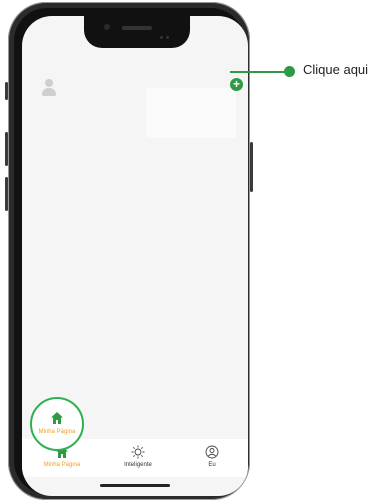  Describe the element at coordinates (251, 167) in the screenshot. I see `phone-power-button` at that location.